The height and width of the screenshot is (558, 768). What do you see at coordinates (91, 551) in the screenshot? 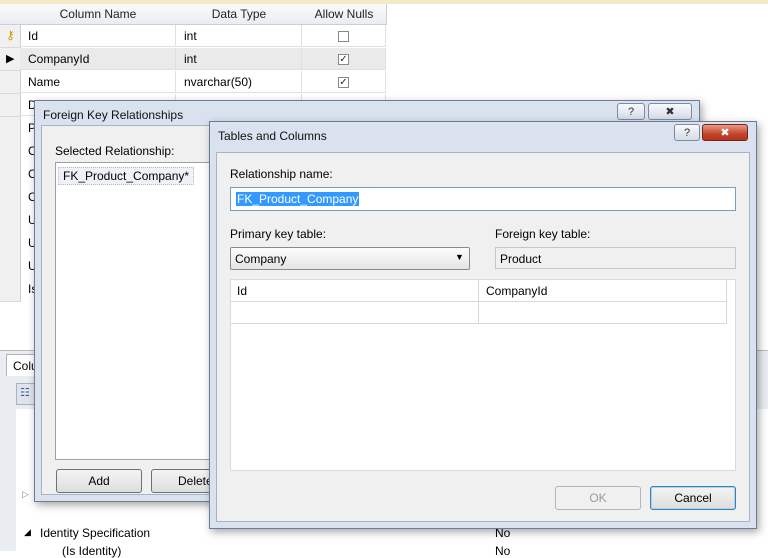
I see `is-identity-label: (Is Identity)` at bounding box center [91, 551].